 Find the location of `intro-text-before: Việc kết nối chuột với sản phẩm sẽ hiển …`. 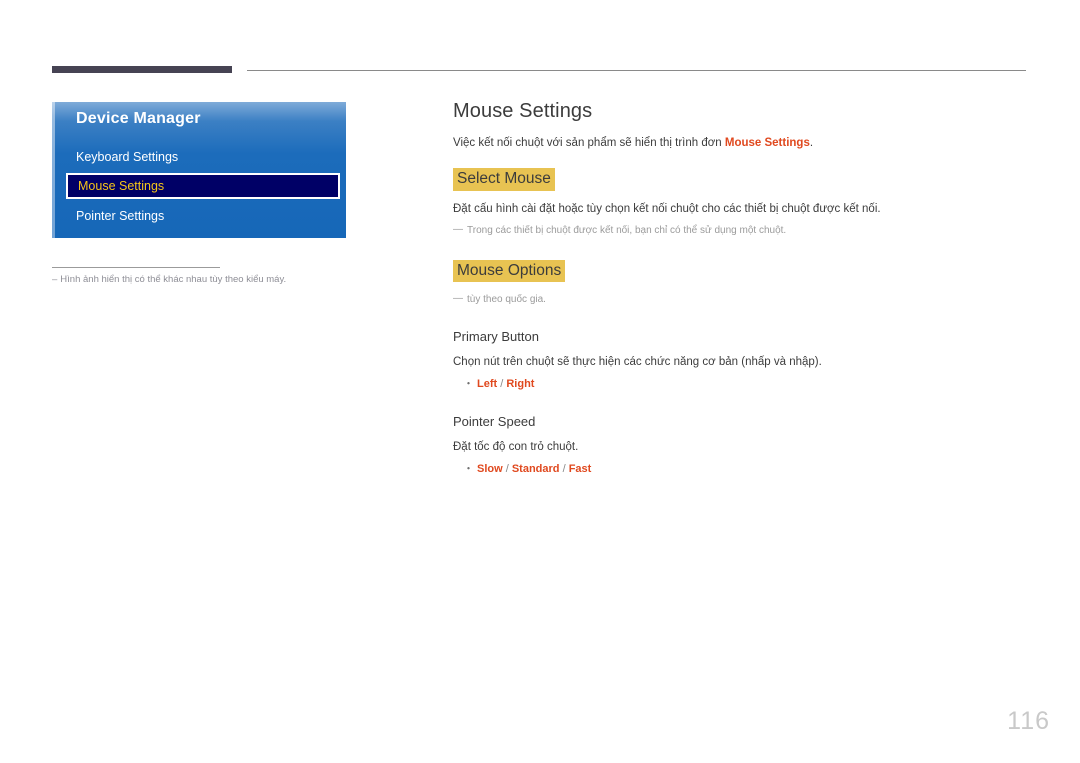

intro-text-before: Việc kết nối chuột với sản phẩm sẽ hiển … is located at coordinates (589, 143).